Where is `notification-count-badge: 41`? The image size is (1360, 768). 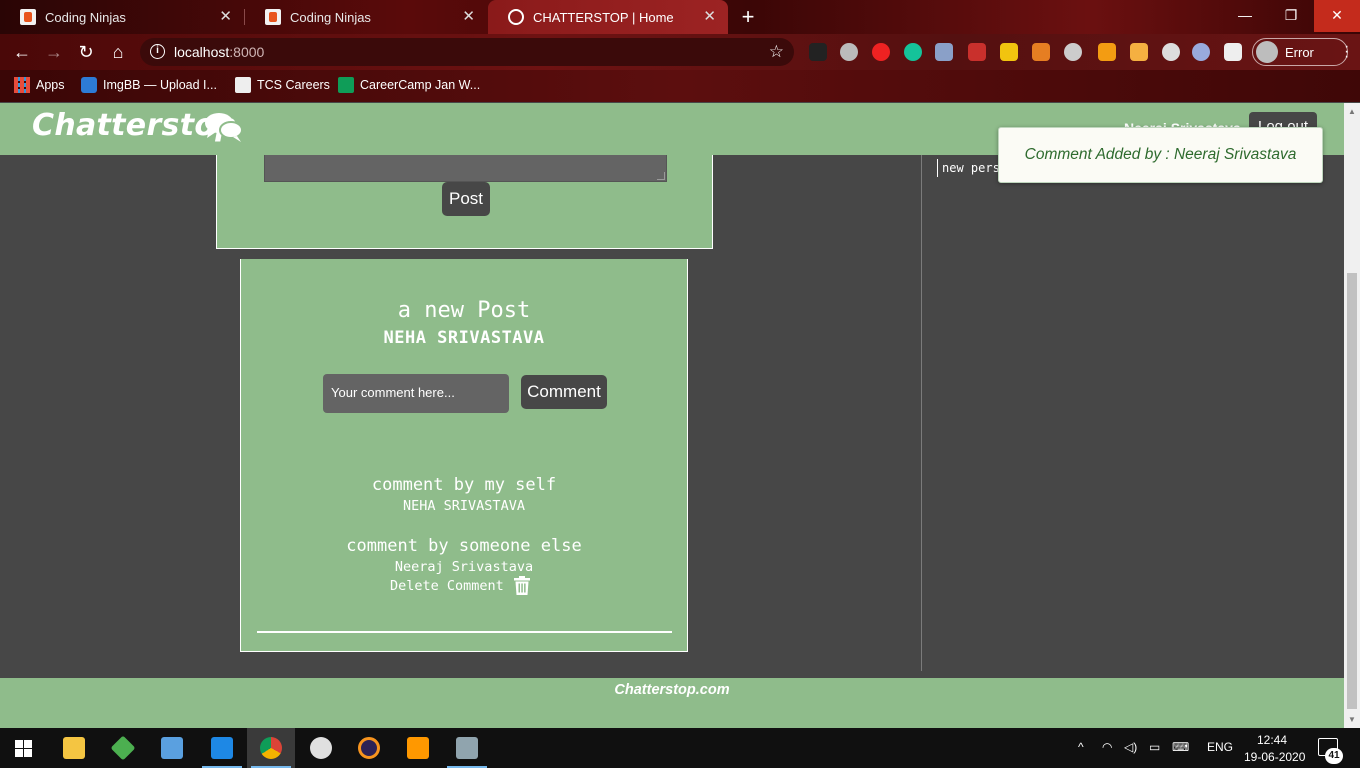
notification-count-badge: 41 is located at coordinates (1334, 756).